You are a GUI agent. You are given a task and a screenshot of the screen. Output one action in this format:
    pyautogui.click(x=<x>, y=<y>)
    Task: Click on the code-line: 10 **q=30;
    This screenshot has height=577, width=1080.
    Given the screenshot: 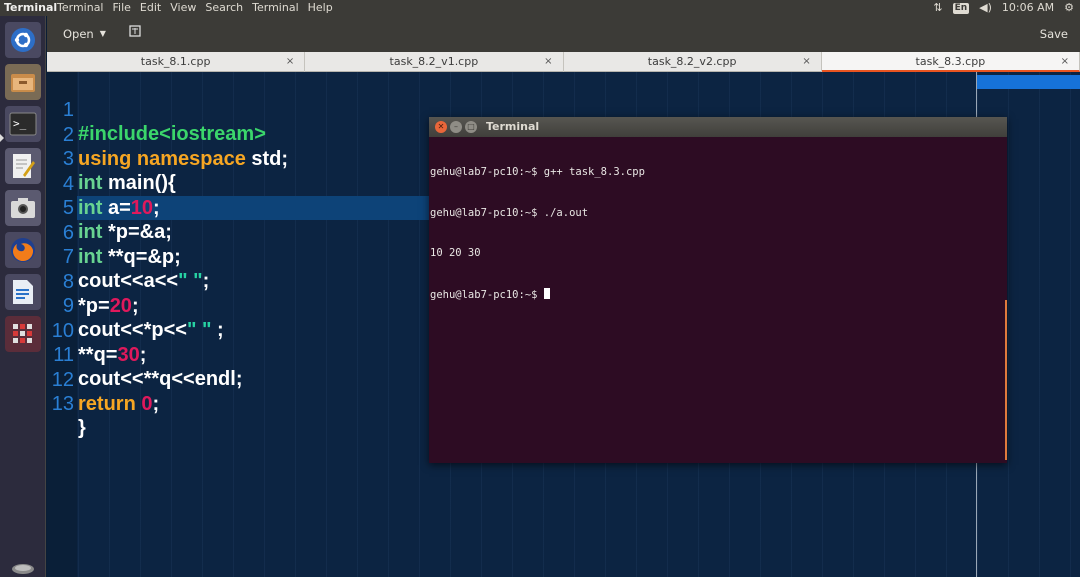 What is the action you would take?
    pyautogui.click(x=97, y=330)
    